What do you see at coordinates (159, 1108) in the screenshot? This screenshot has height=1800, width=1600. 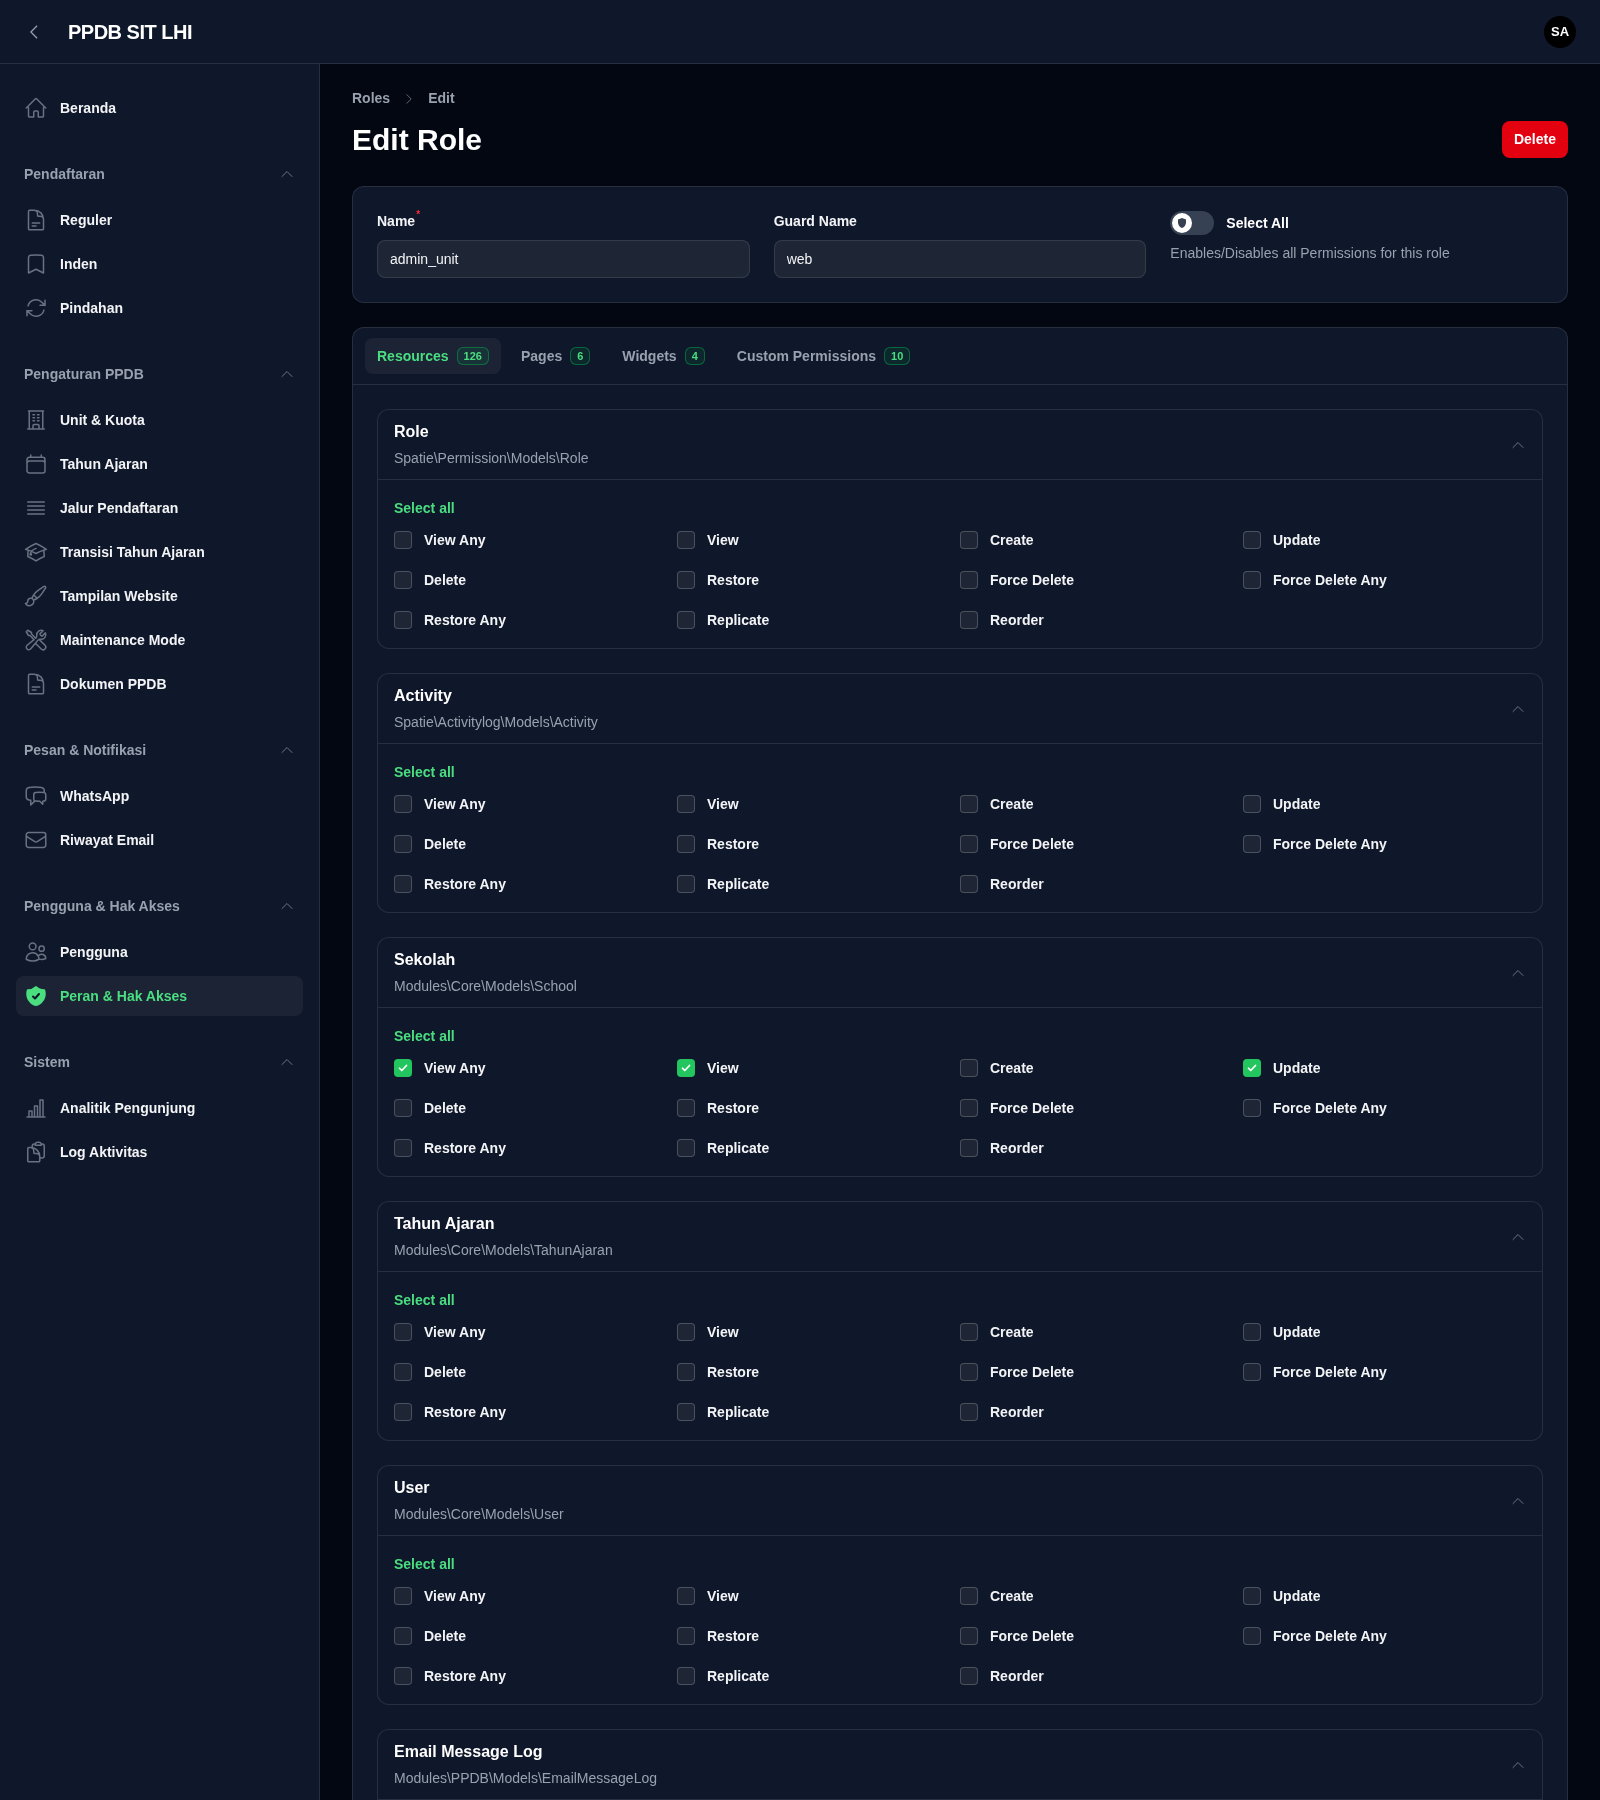 I see `sidebar-item: Analitik Pengunjung` at bounding box center [159, 1108].